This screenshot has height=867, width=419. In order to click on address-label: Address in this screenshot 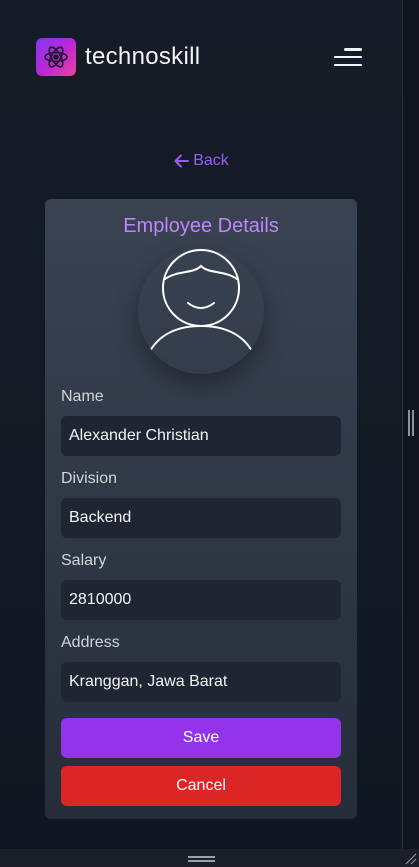, I will do `click(90, 642)`.